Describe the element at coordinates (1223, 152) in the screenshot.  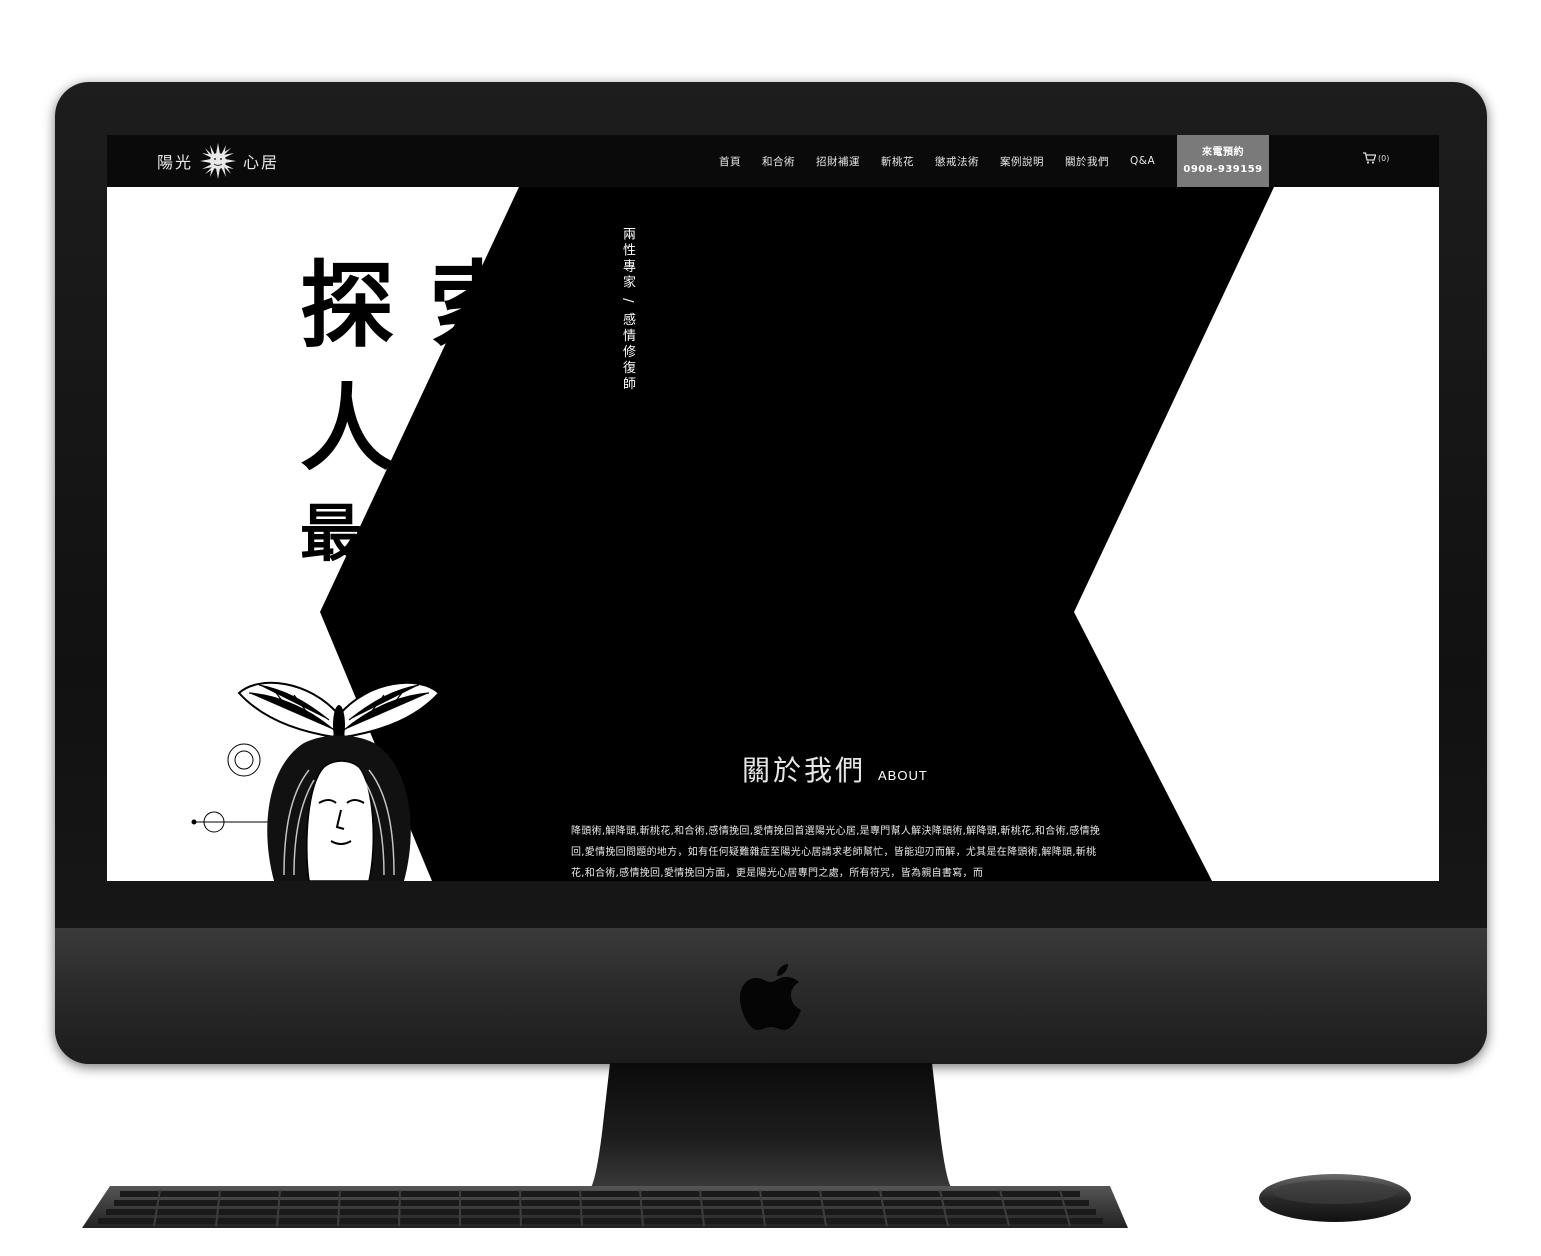
I see `booking-label: 來電預約` at that location.